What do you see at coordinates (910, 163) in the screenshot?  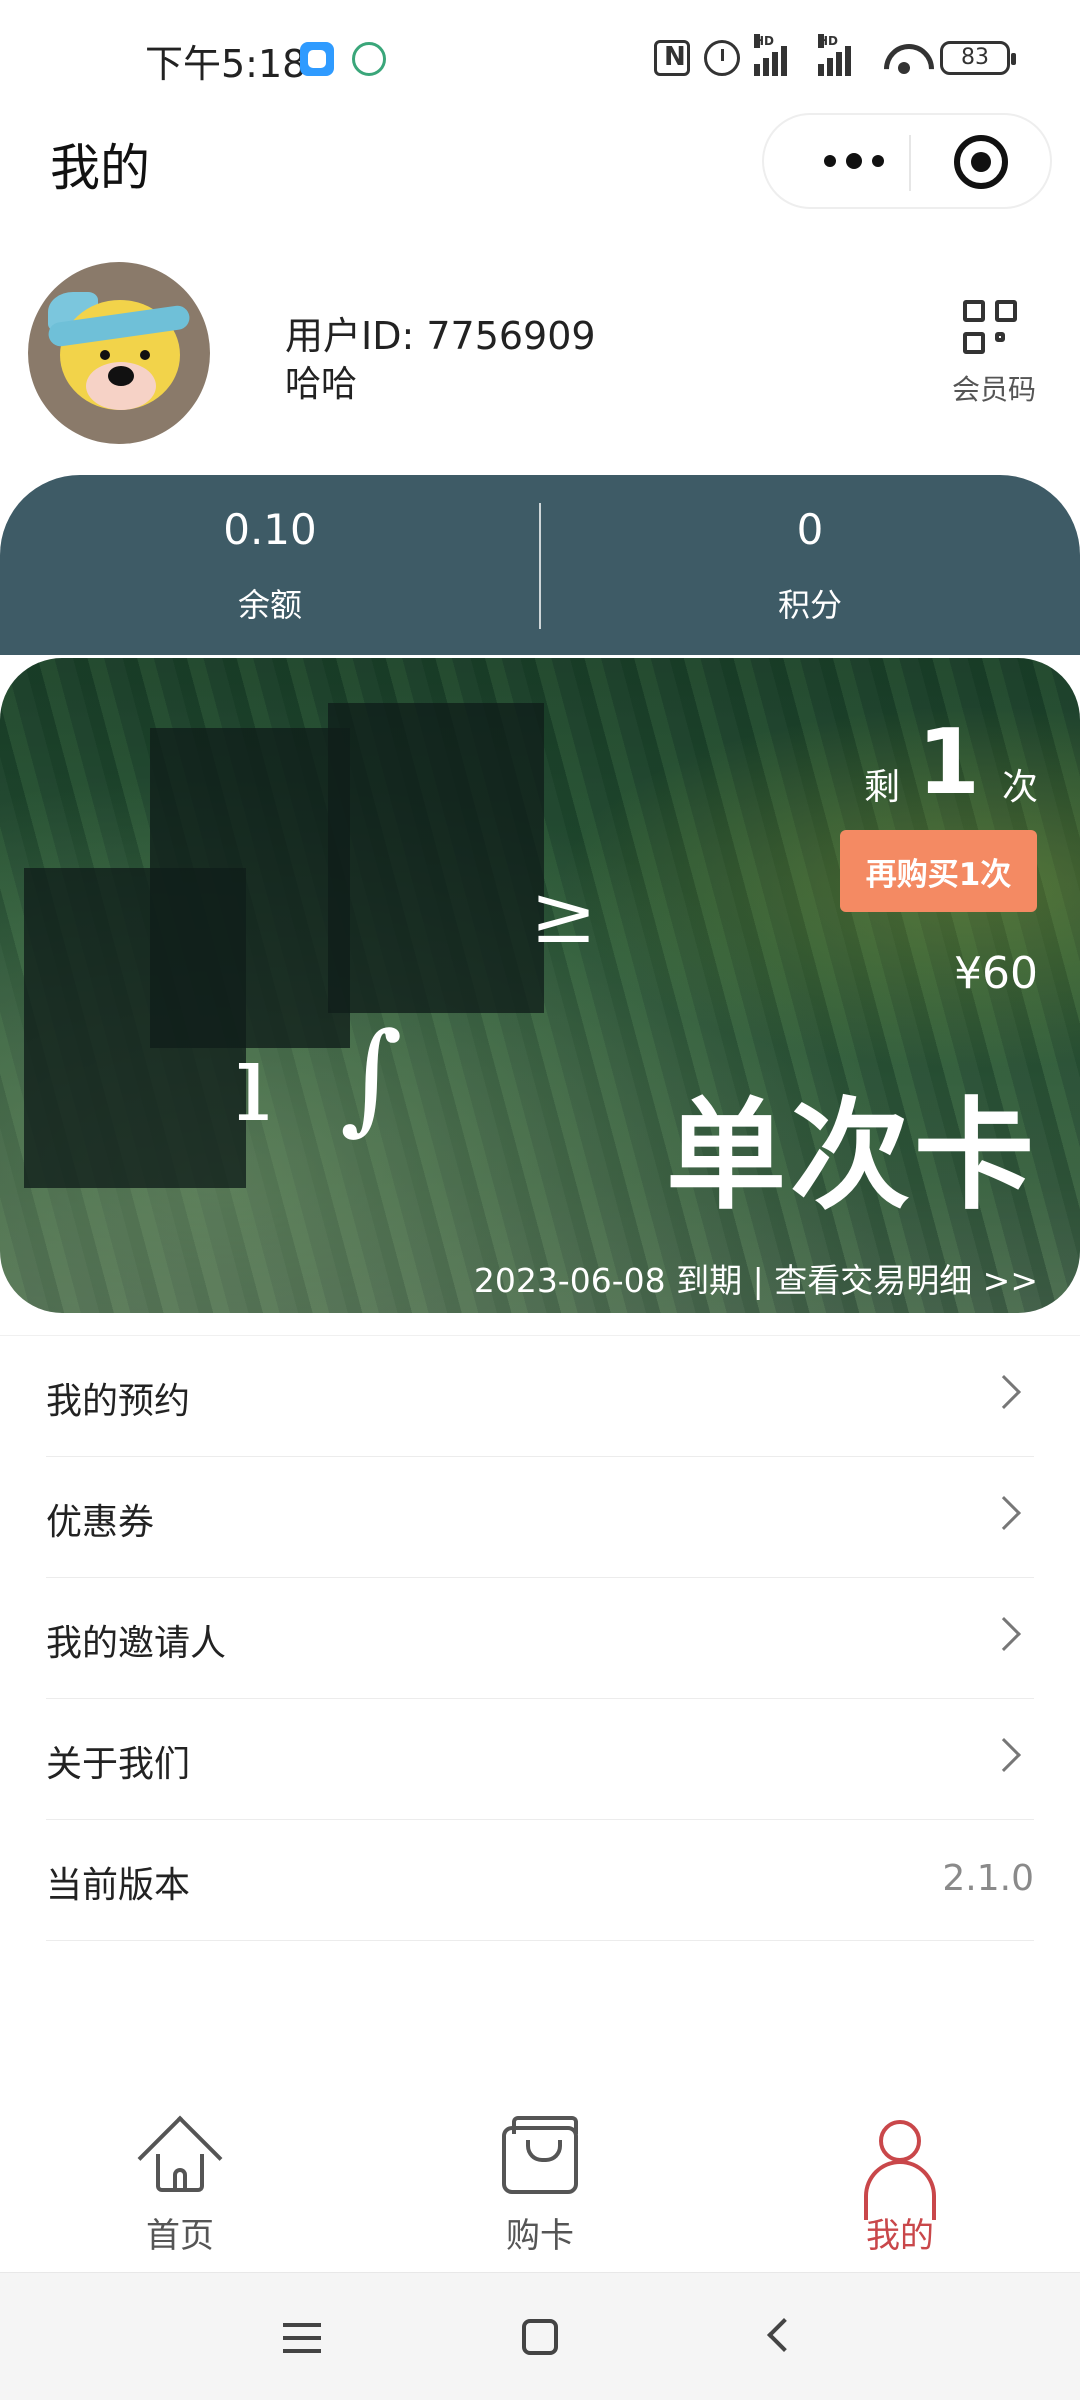 I see `capsule-divider` at bounding box center [910, 163].